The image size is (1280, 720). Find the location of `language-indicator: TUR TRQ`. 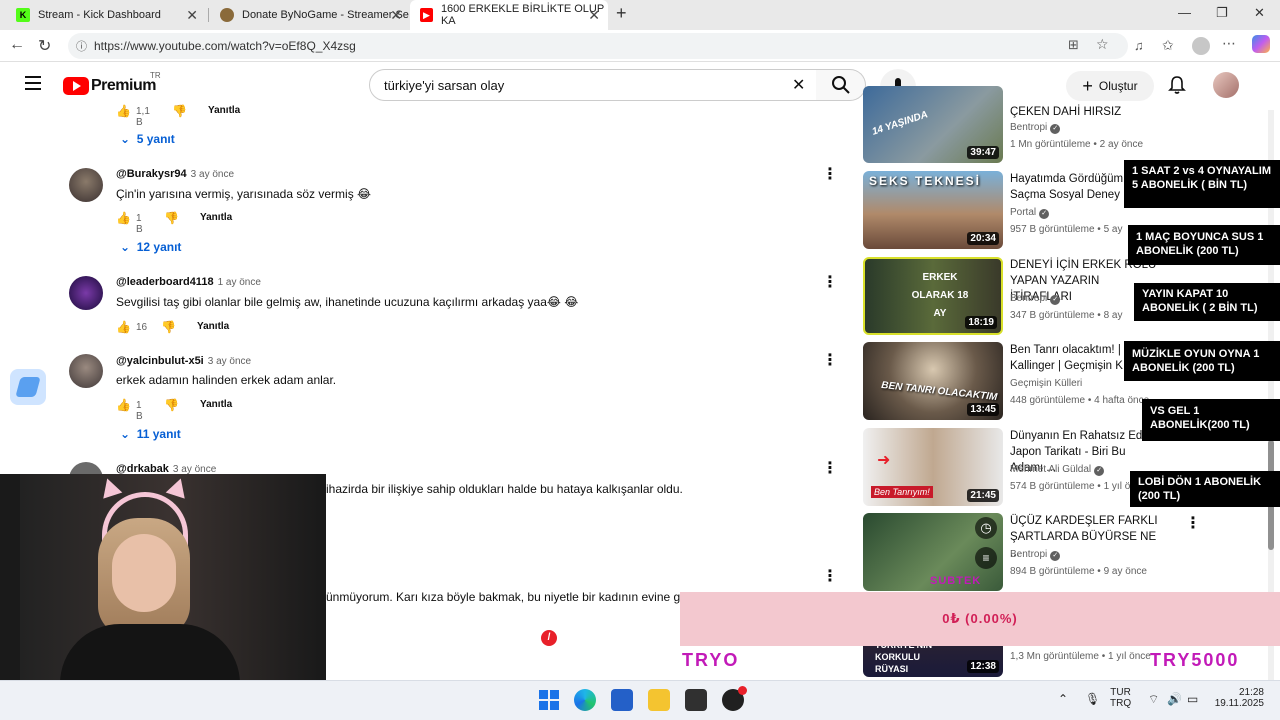

language-indicator: TUR TRQ is located at coordinates (1120, 698).